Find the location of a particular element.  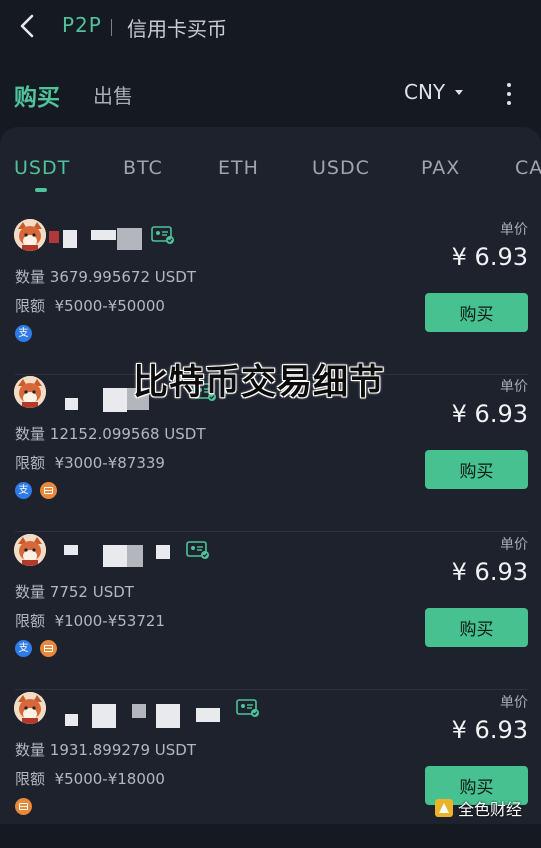

brand-mark: 全色财经 is located at coordinates (478, 808).